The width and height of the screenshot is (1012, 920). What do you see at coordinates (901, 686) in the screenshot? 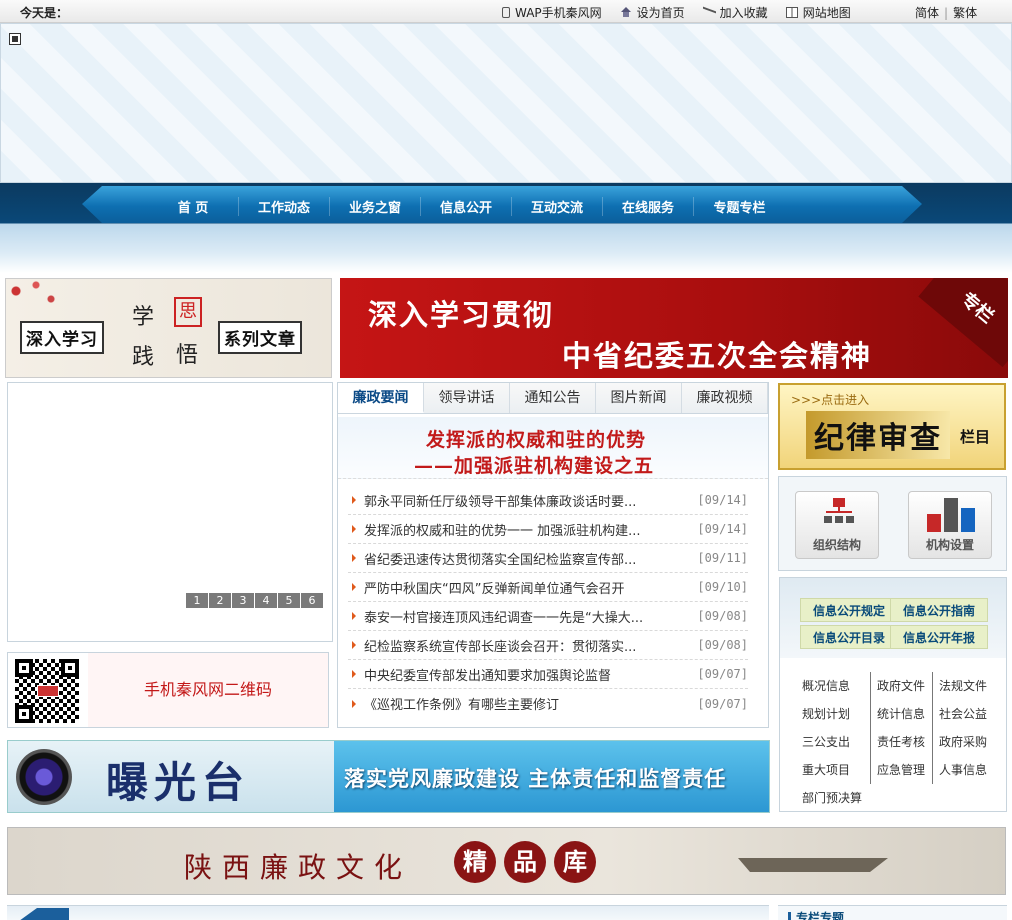
I see `info-link-gov-docs: 政府文件` at bounding box center [901, 686].